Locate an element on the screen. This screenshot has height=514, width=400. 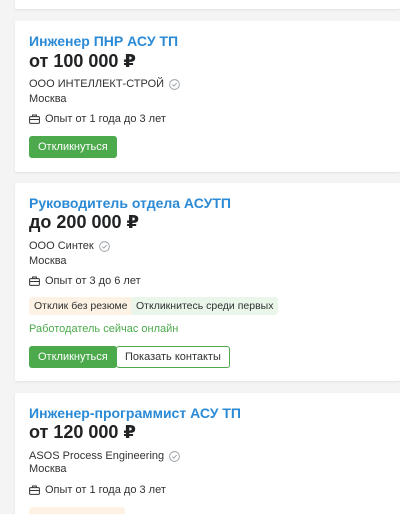
company-name: ASOS Process Engineering is located at coordinates (104, 456).